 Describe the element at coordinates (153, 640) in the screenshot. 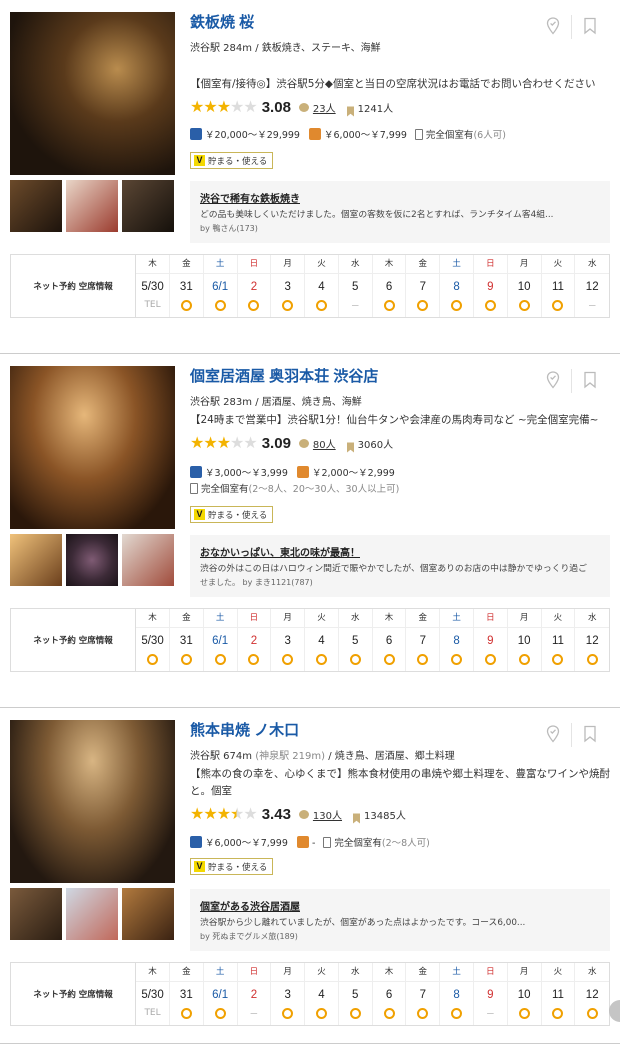

I see `availability-day: 木 5/30` at that location.